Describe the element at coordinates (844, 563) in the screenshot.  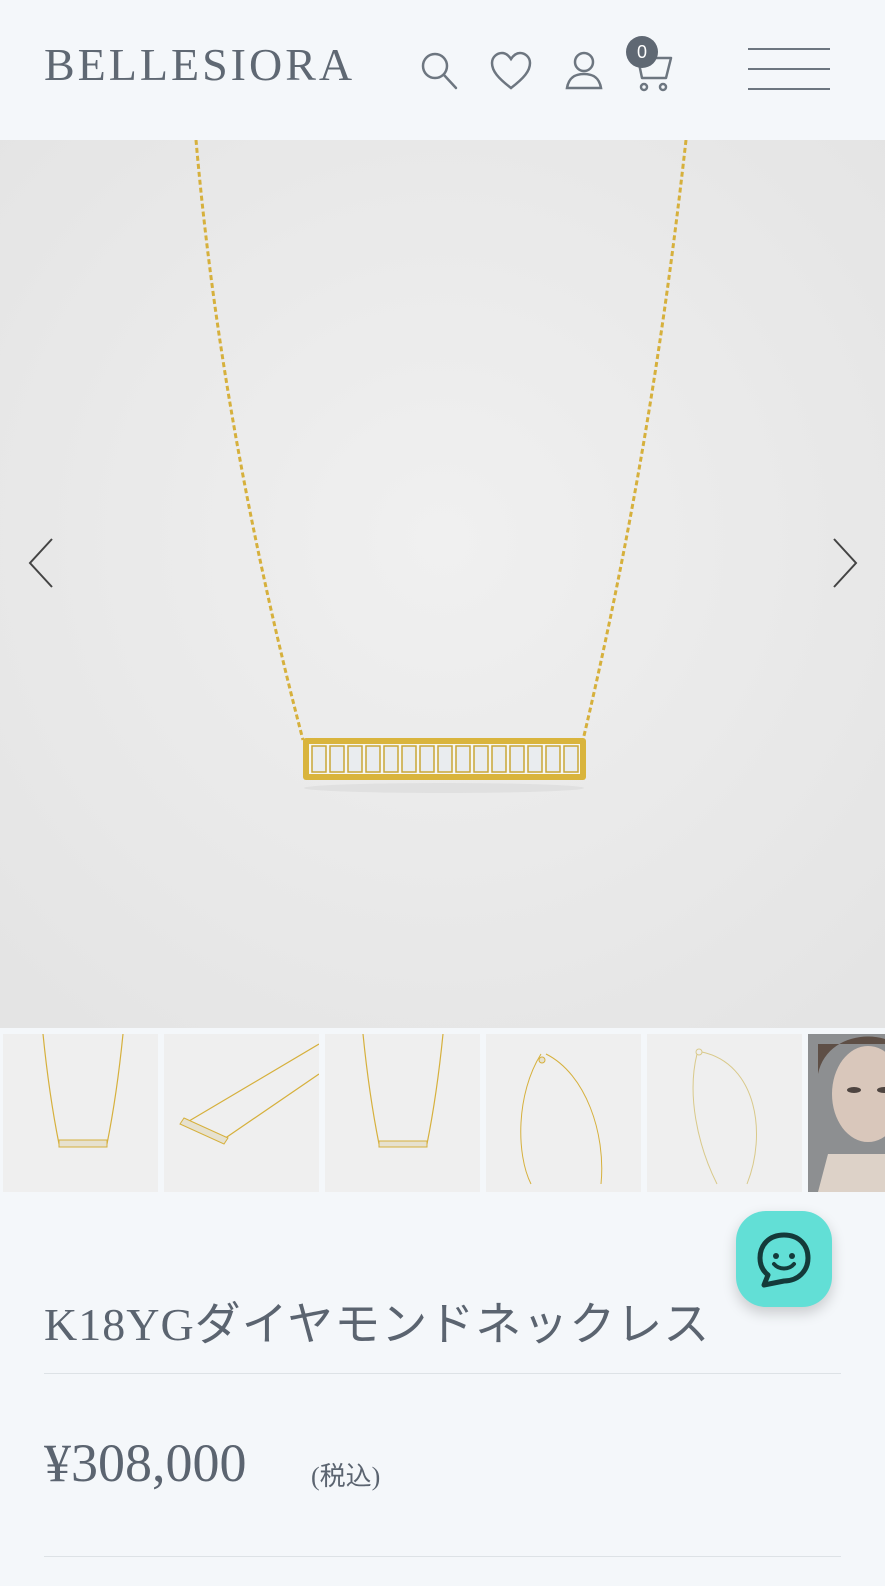
I see `next-image-arrow` at that location.